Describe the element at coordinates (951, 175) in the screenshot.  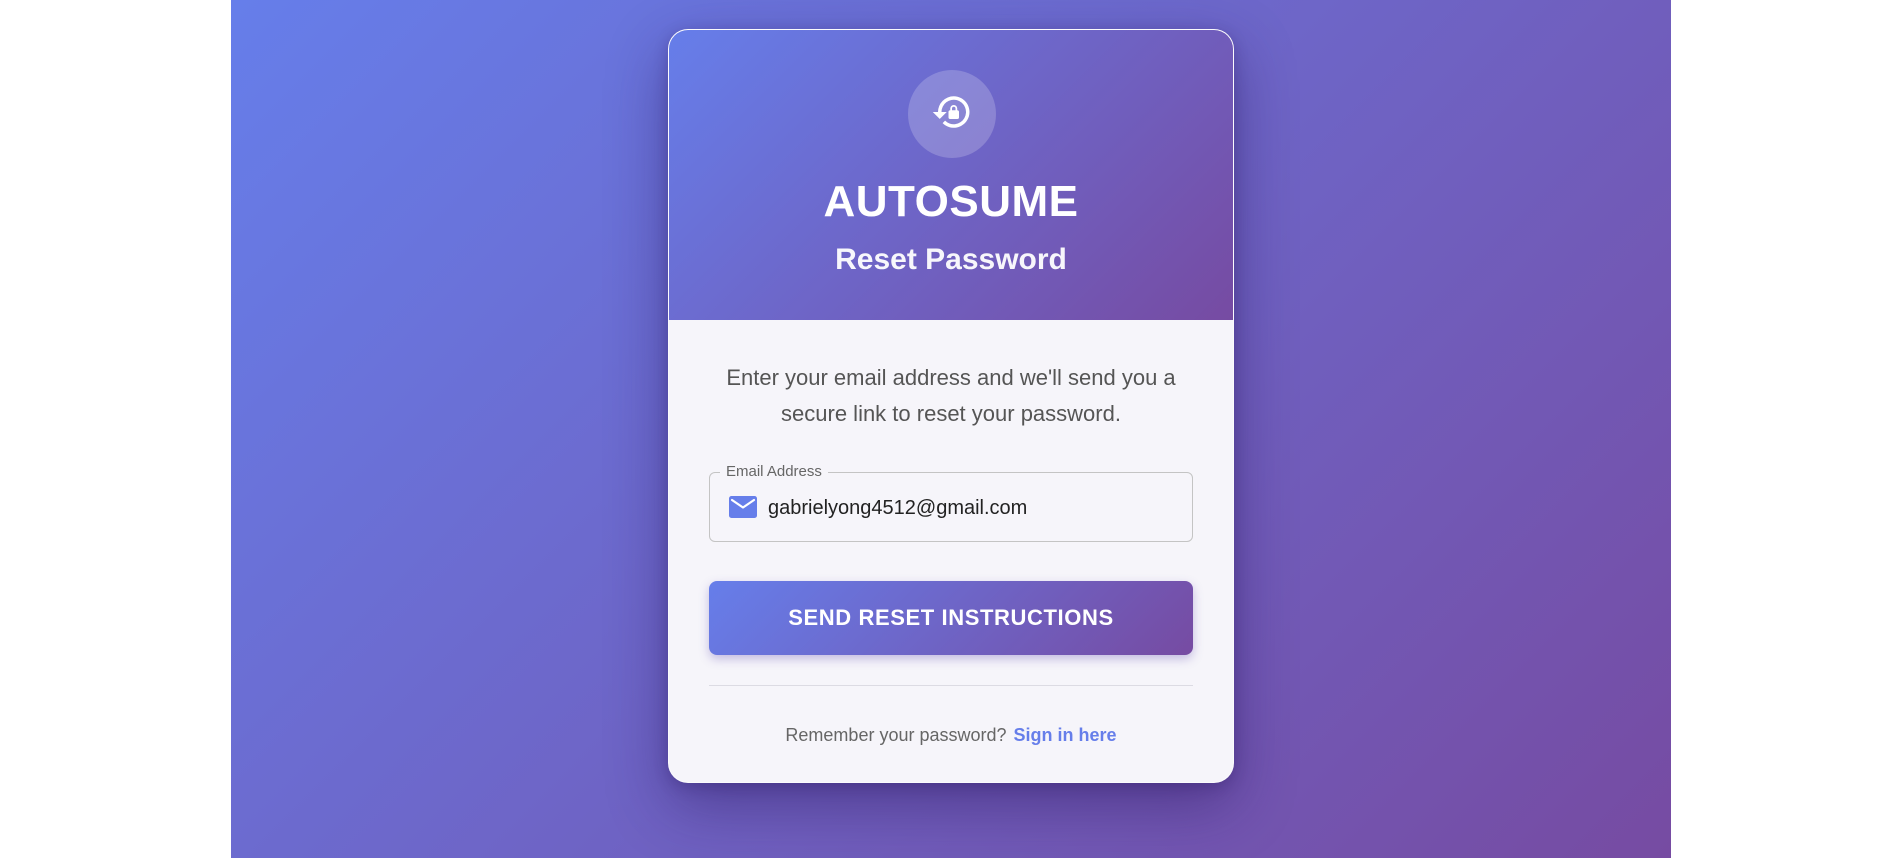
I see `card-header: AUTOSUME Reset Password` at that location.